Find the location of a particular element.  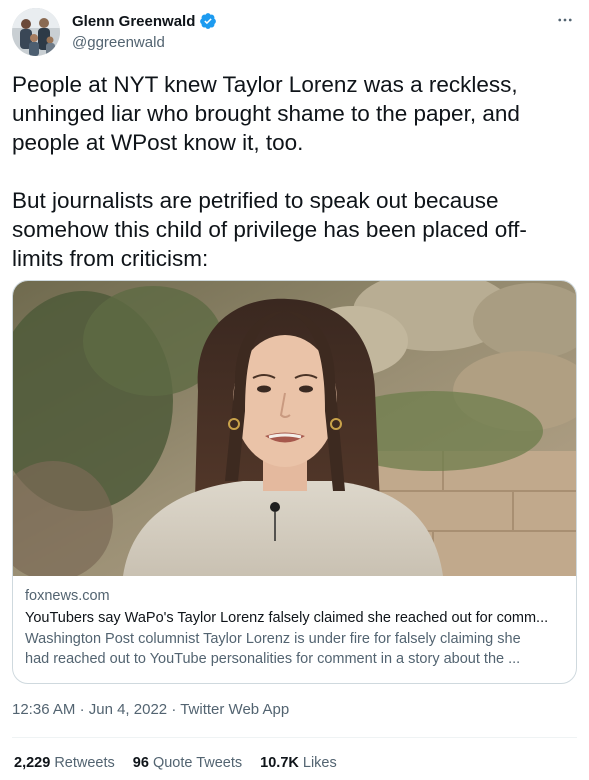

divider is located at coordinates (294, 737).